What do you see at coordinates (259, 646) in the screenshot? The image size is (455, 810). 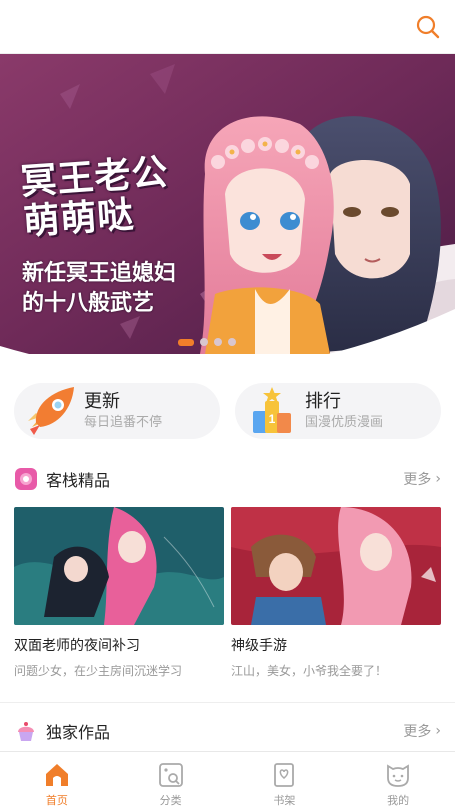 I see `comic-title: 神级手游` at bounding box center [259, 646].